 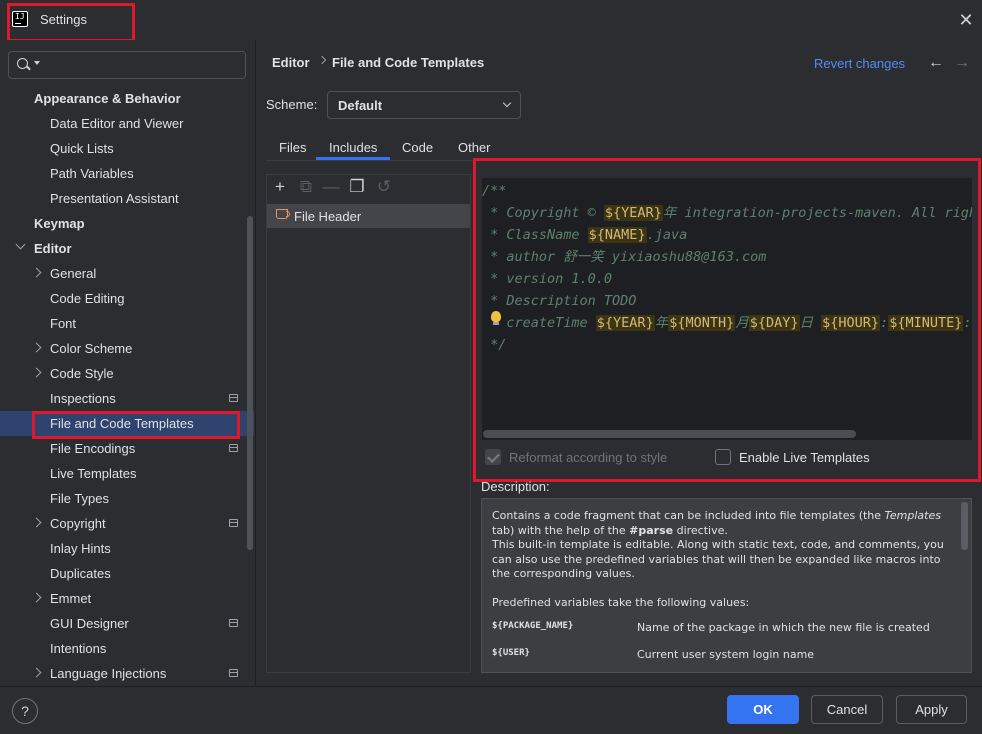 What do you see at coordinates (859, 63) in the screenshot?
I see `revert-changes-link: Revert changes` at bounding box center [859, 63].